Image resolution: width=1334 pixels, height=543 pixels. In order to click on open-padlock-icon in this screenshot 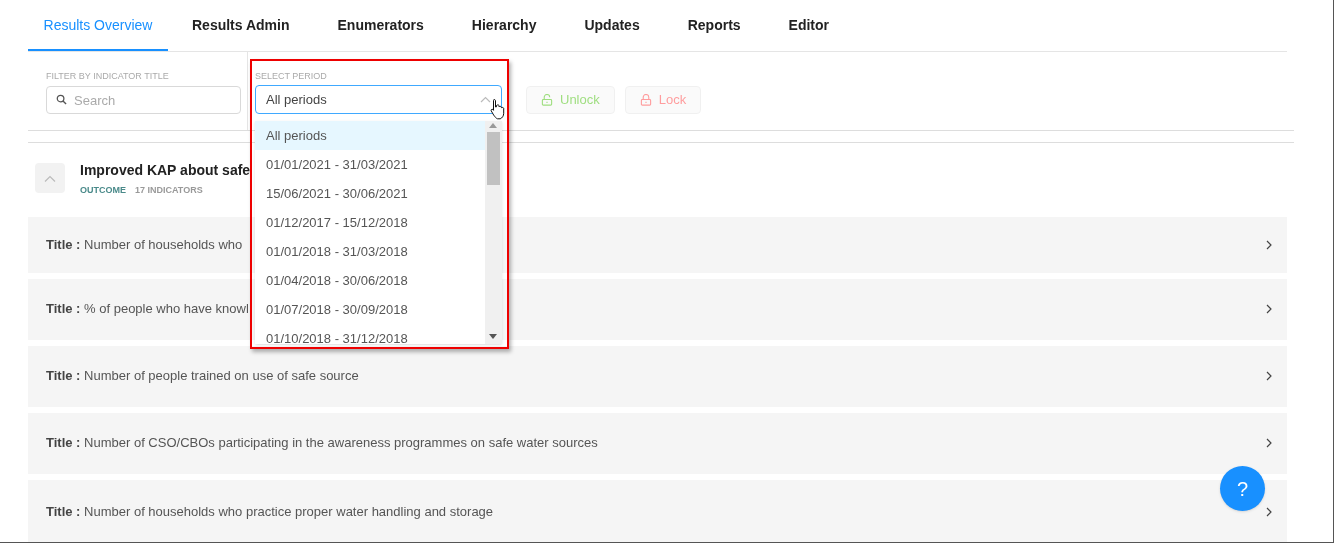, I will do `click(547, 100)`.